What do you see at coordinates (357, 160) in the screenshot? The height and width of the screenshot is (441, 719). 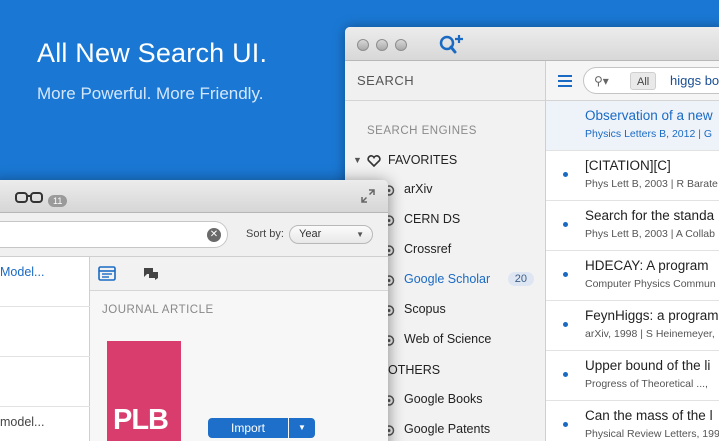 I see `disclosure-triangle-icon: ▼` at bounding box center [357, 160].